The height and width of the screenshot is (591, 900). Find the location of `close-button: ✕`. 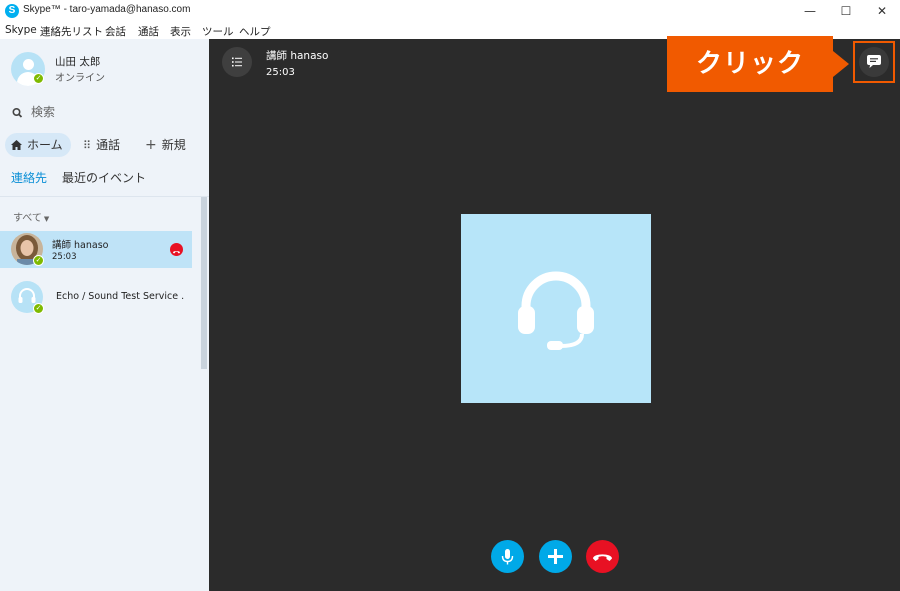

close-button: ✕ is located at coordinates (882, 11).